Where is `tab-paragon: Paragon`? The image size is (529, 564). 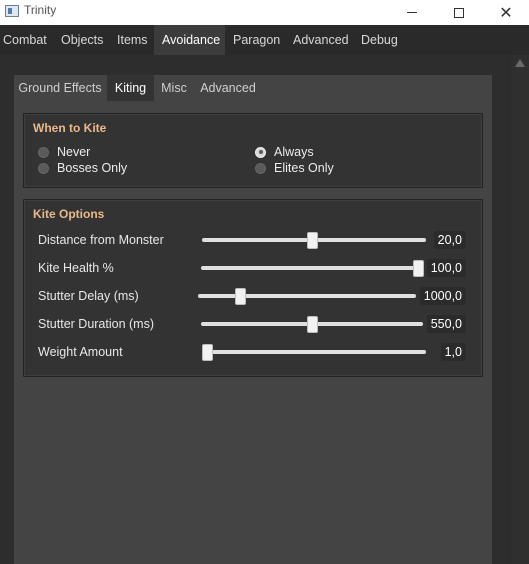 tab-paragon: Paragon is located at coordinates (254, 40).